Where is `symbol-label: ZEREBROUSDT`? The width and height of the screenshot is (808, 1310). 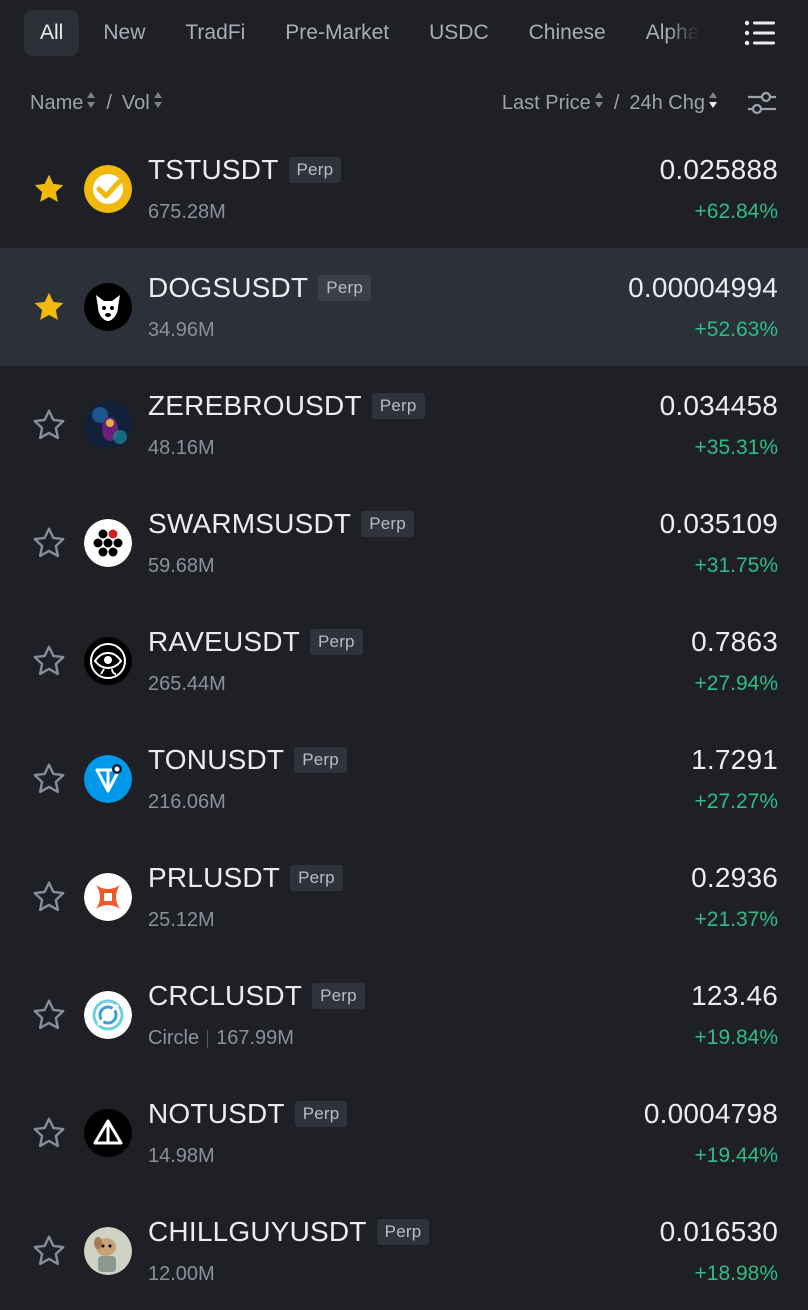 symbol-label: ZEREBROUSDT is located at coordinates (255, 405).